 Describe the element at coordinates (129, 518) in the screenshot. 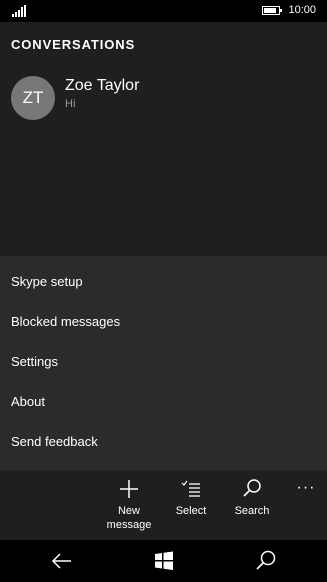

I see `new-message-label: New message` at that location.